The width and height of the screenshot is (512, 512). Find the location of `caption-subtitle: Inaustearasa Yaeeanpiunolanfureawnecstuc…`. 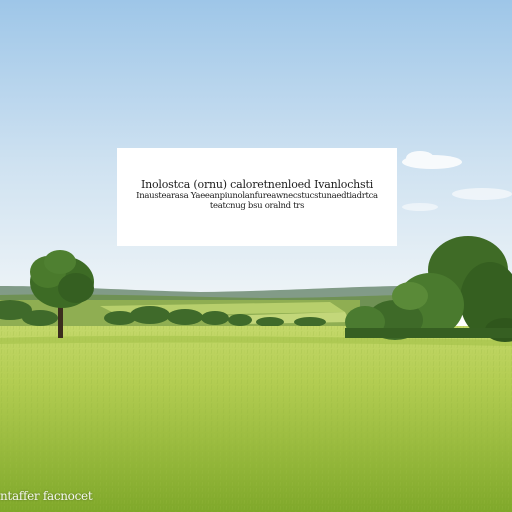

caption-subtitle: Inaustearasa Yaeeanpiunolanfureawnecstuc… is located at coordinates (257, 196).